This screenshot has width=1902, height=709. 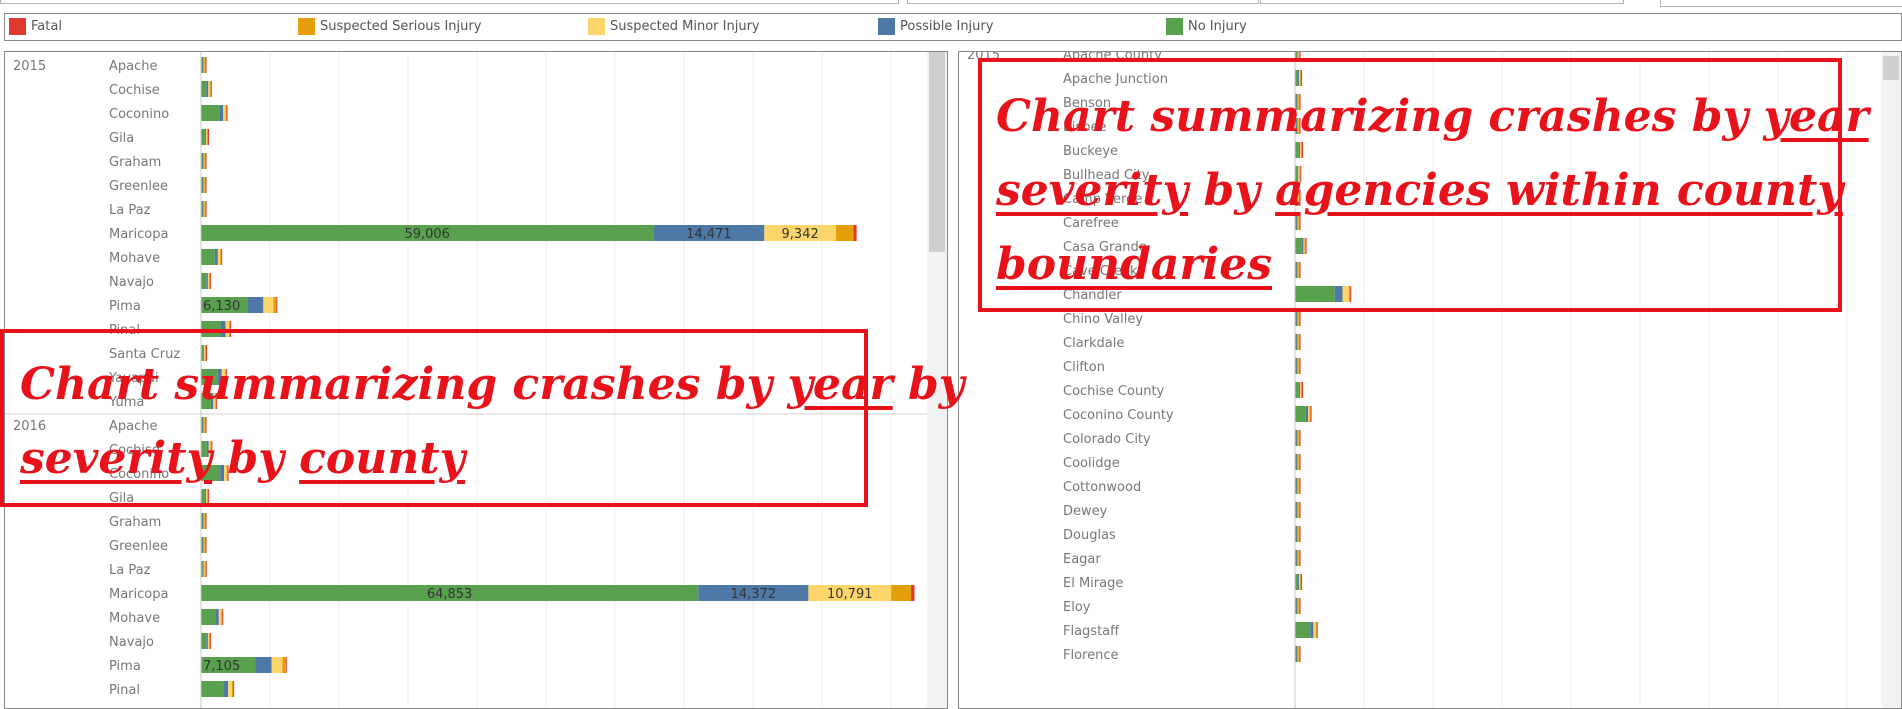 I want to click on row-label: El Mirage, so click(x=1093, y=583).